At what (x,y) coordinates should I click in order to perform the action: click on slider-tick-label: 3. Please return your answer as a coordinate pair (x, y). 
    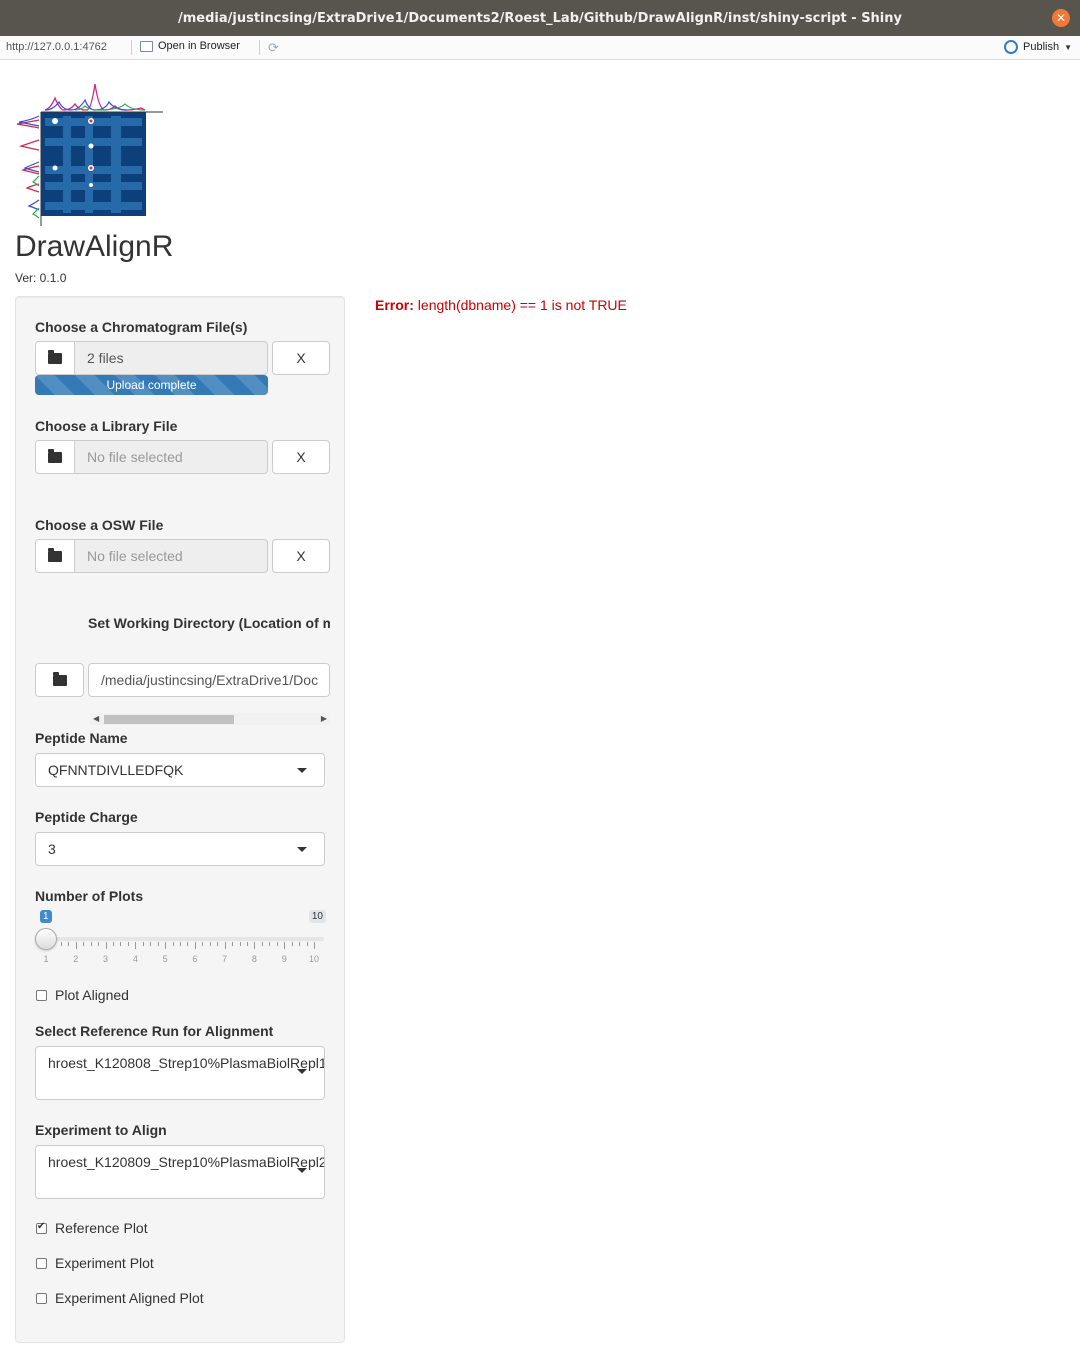
    Looking at the image, I should click on (106, 959).